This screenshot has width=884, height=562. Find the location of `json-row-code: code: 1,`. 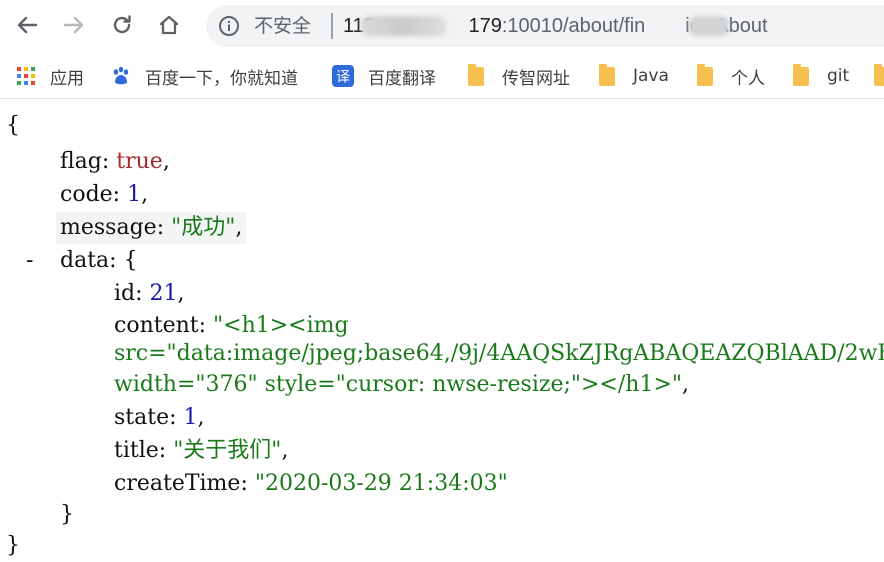

json-row-code: code: 1, is located at coordinates (104, 194).